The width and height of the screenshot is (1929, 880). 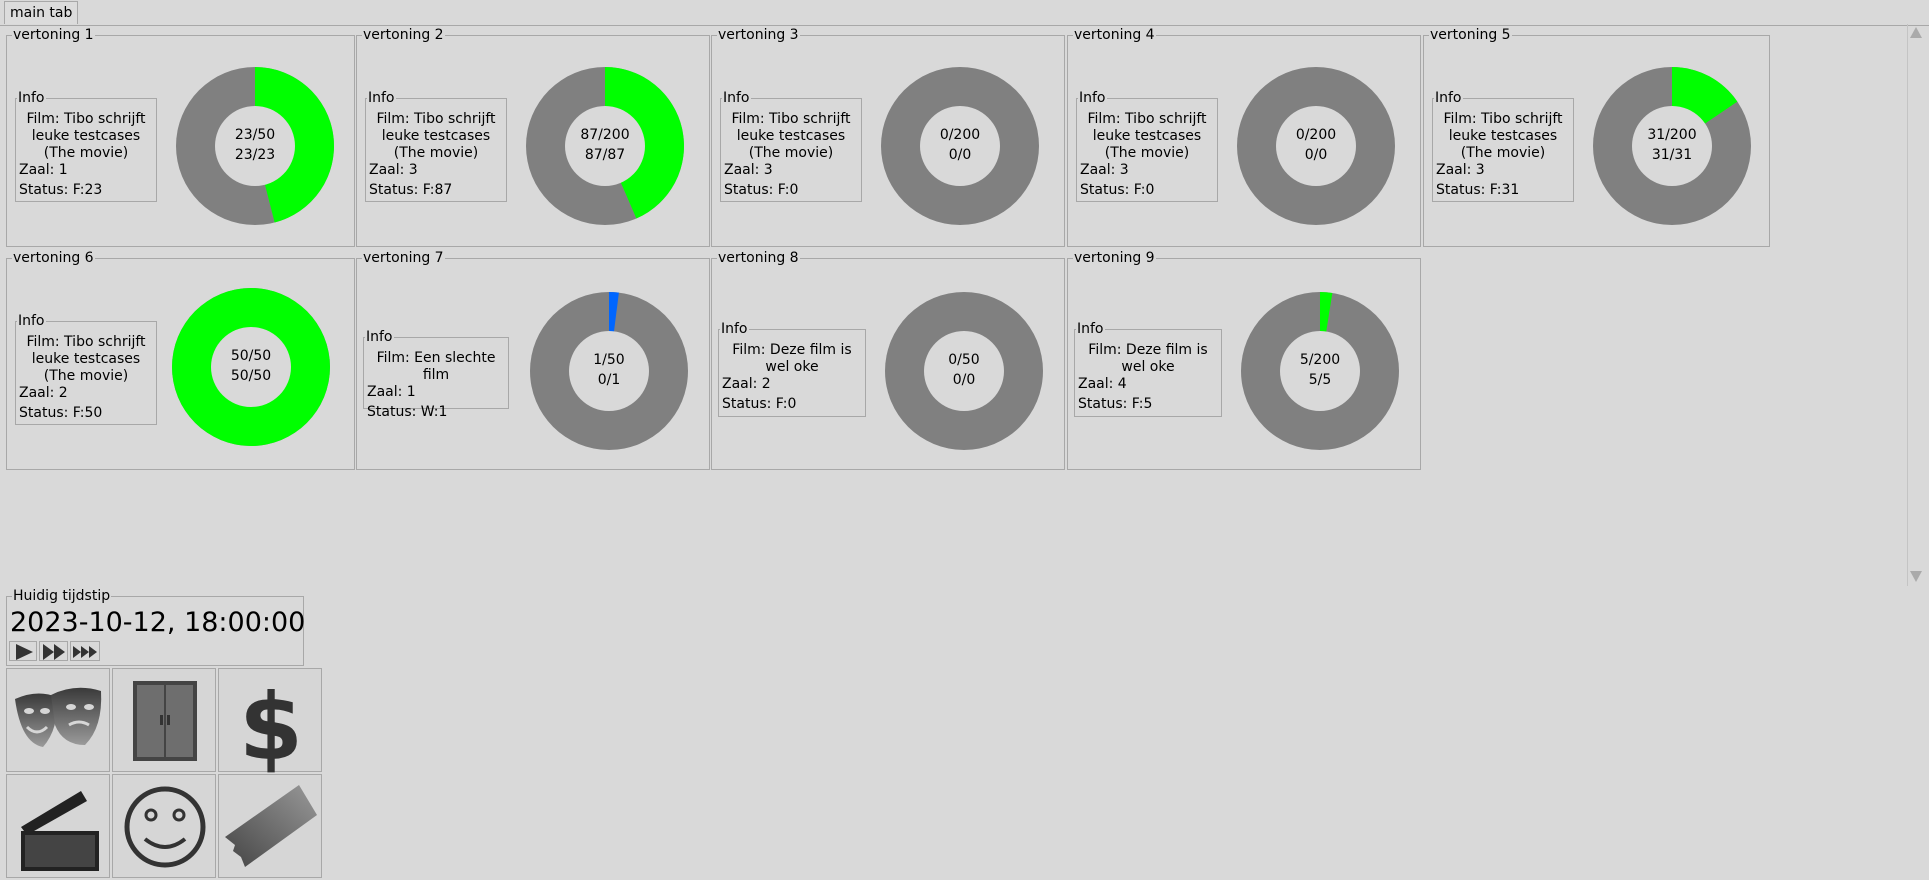 What do you see at coordinates (792, 358) in the screenshot?
I see `film-name: Film: Deze film is wel oke` at bounding box center [792, 358].